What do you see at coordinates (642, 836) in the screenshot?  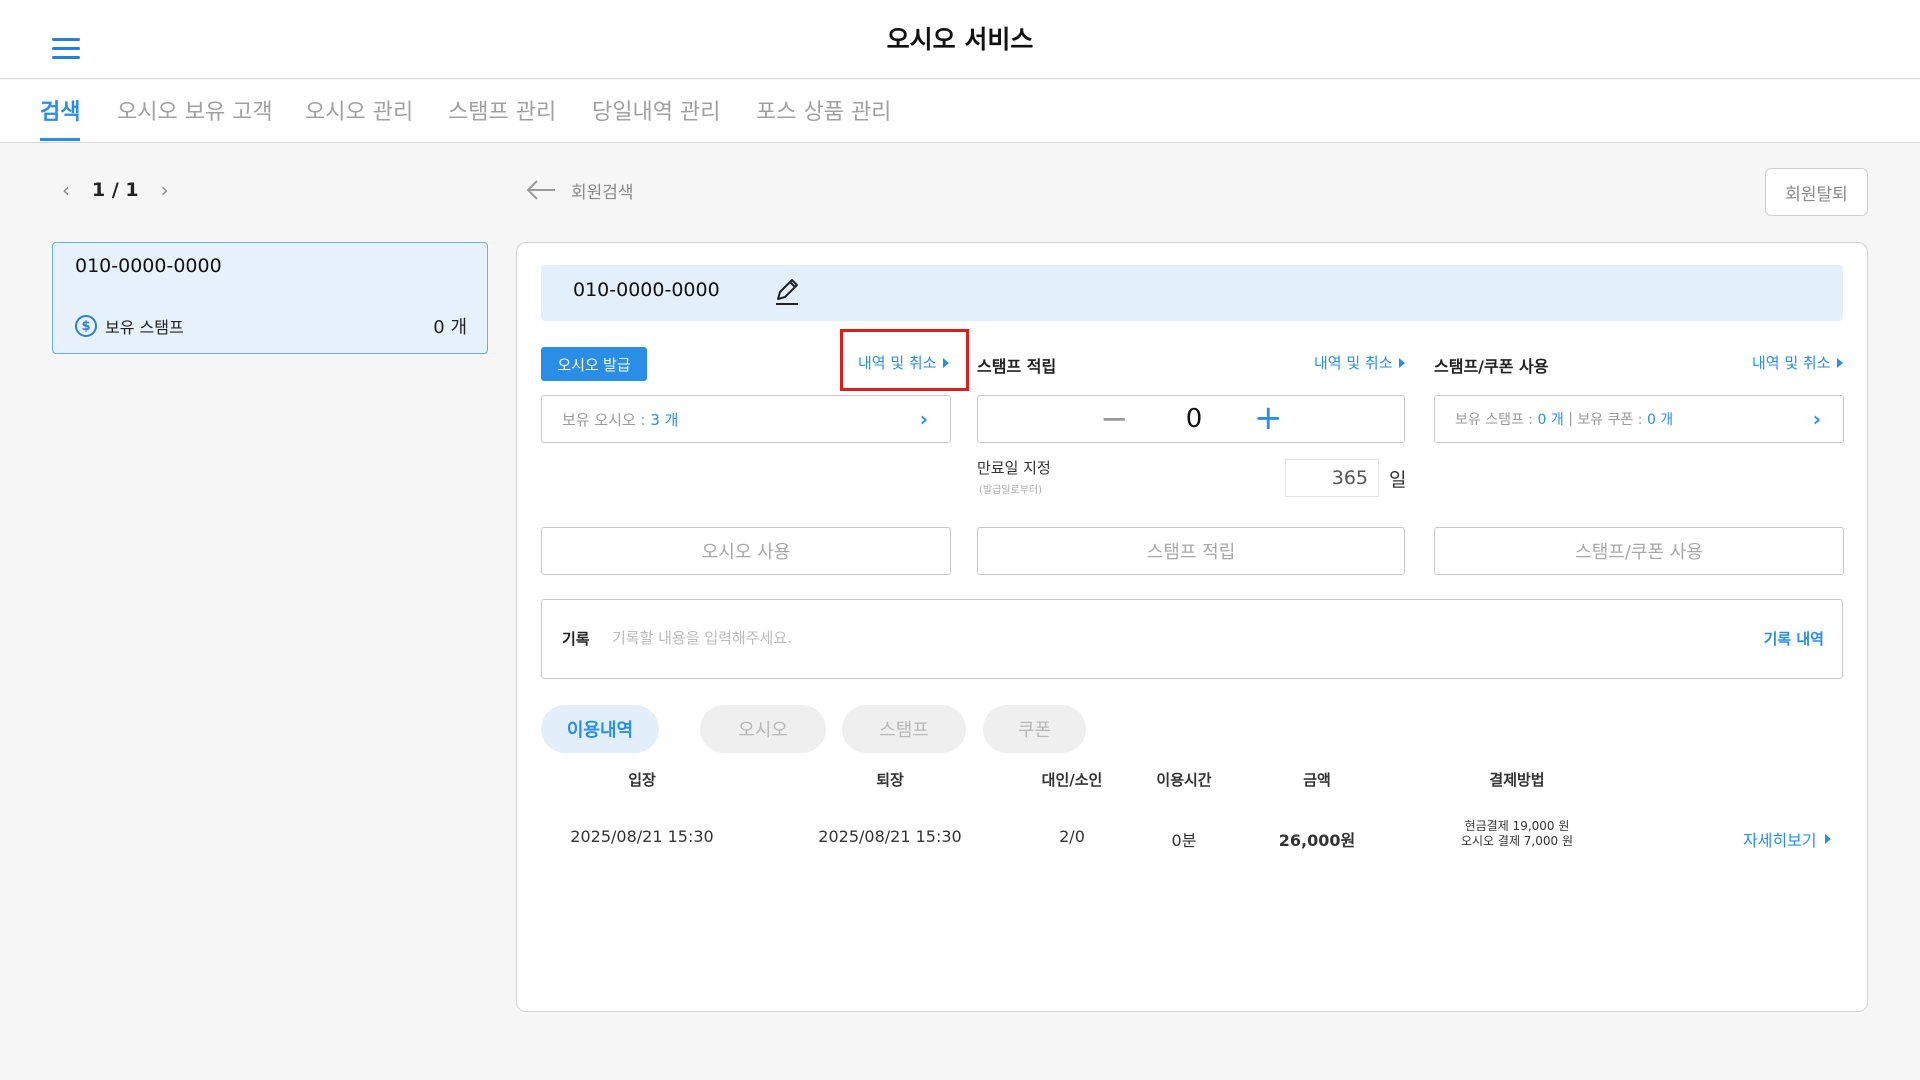 I see `td-entry: 2025/08/21 15:30` at bounding box center [642, 836].